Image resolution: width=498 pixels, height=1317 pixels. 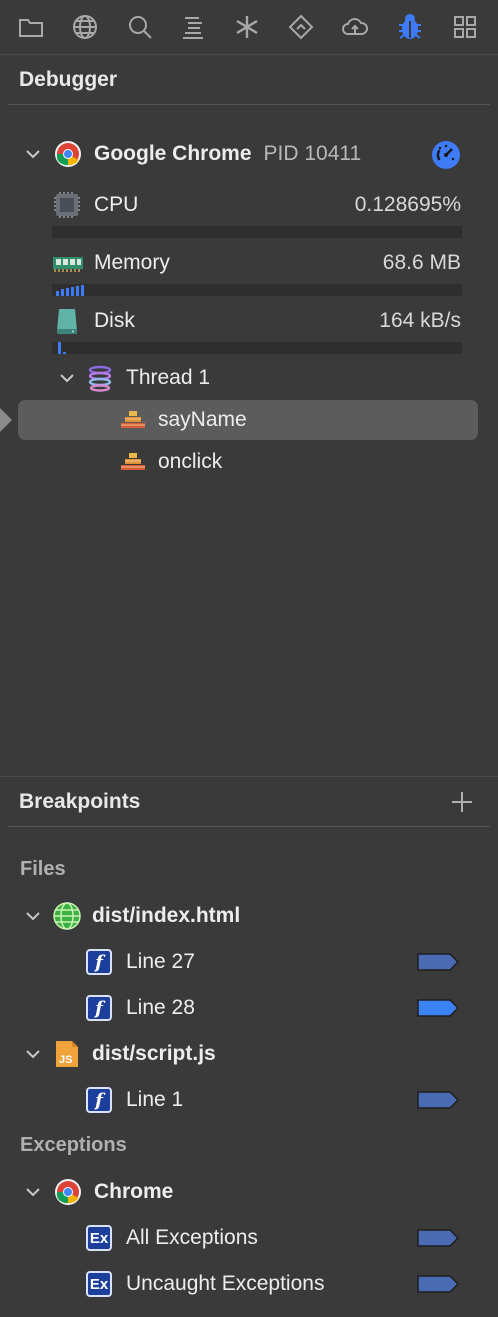 What do you see at coordinates (80, 801) in the screenshot?
I see `breakpoints-title: Breakpoints` at bounding box center [80, 801].